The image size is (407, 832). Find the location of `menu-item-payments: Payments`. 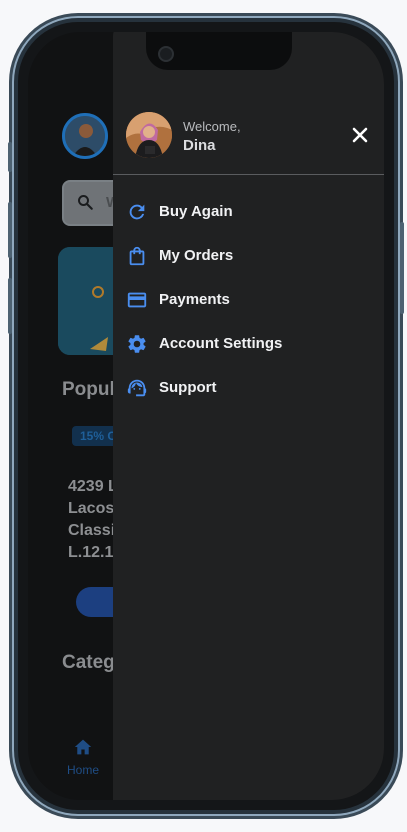

menu-item-payments: Payments is located at coordinates (248, 300).